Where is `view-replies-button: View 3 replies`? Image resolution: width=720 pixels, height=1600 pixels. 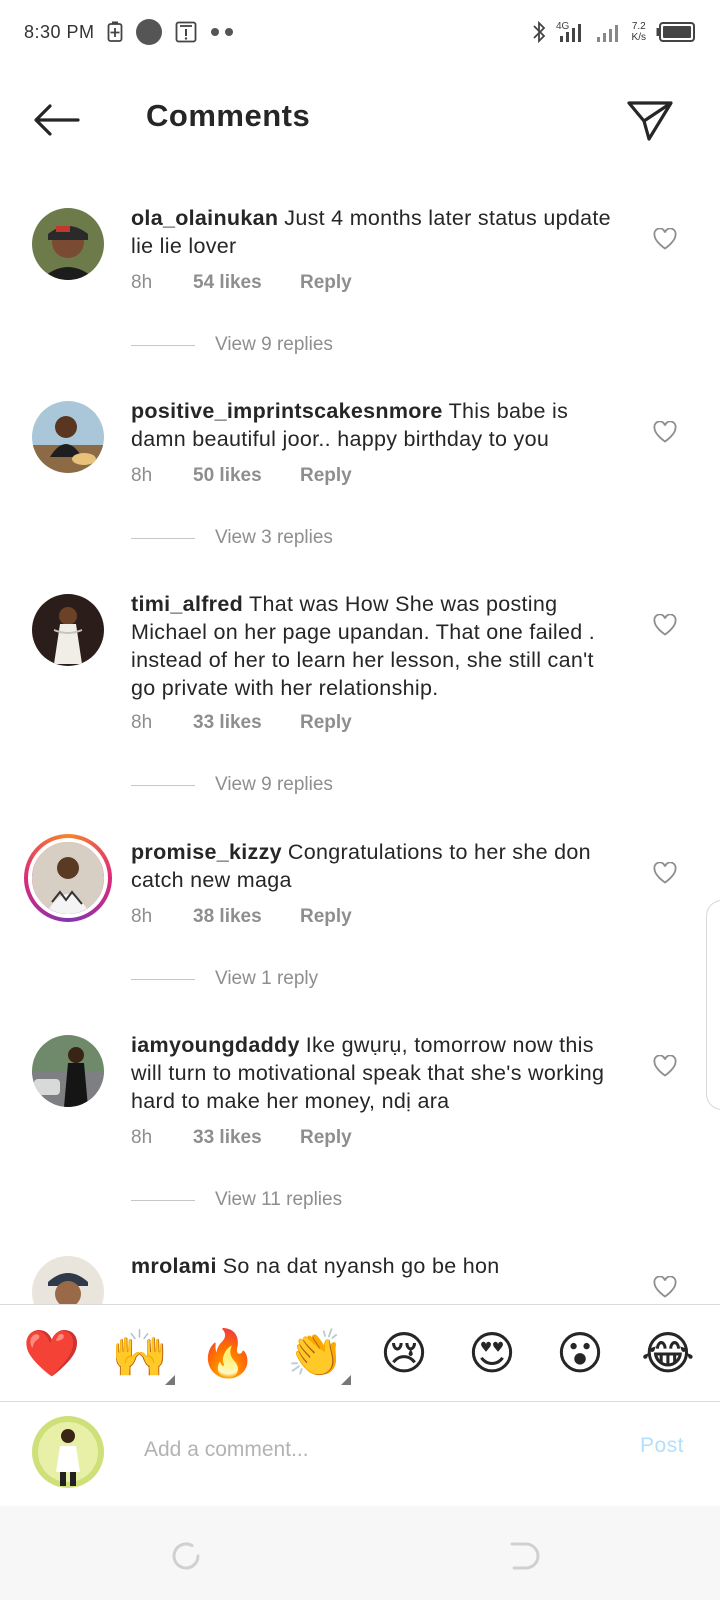 view-replies-button: View 3 replies is located at coordinates (232, 538).